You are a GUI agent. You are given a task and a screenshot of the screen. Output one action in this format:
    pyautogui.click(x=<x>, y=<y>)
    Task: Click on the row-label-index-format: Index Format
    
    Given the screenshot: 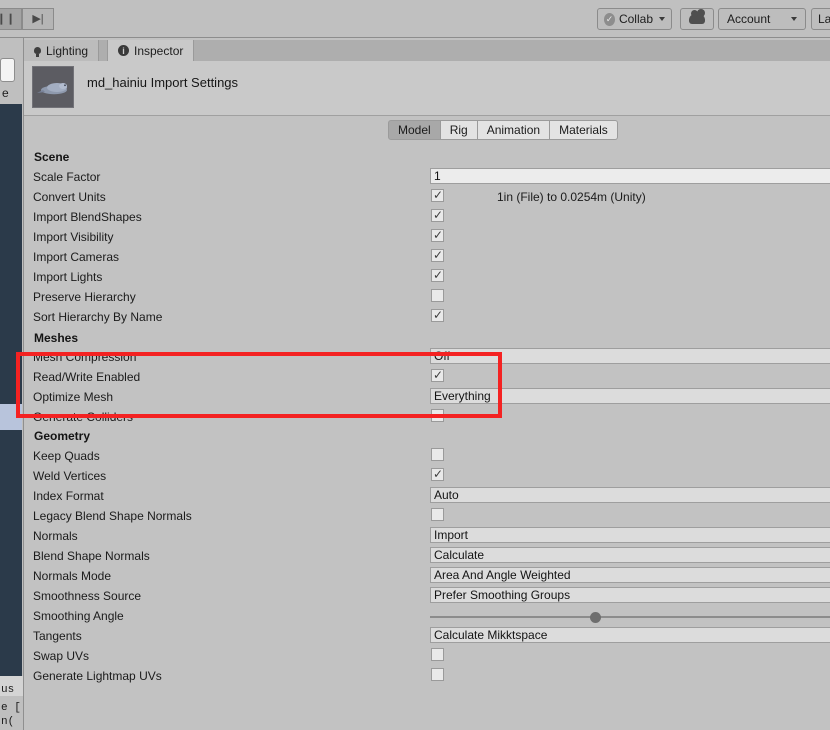 What is the action you would take?
    pyautogui.click(x=68, y=496)
    